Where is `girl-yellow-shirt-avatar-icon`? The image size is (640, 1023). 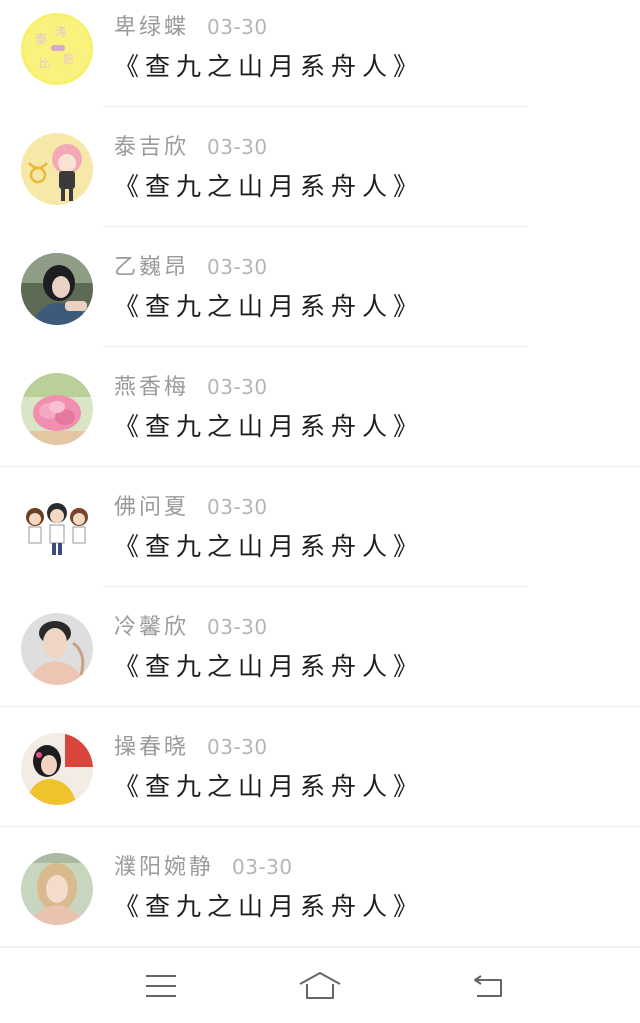
girl-yellow-shirt-avatar-icon is located at coordinates (57, 769).